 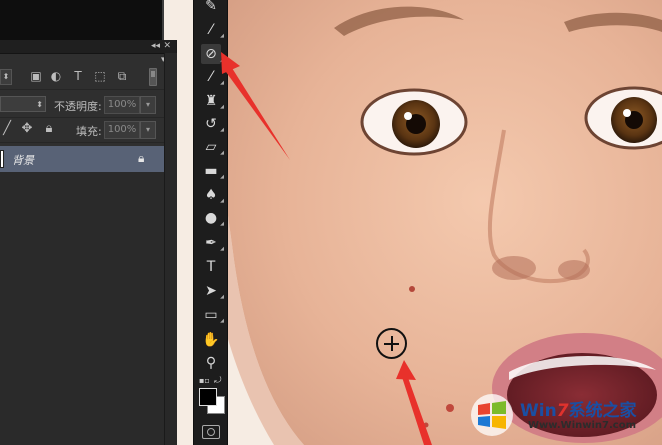 What do you see at coordinates (212, 315) in the screenshot?
I see `rectangle-icon: ▭ ◢` at bounding box center [212, 315].